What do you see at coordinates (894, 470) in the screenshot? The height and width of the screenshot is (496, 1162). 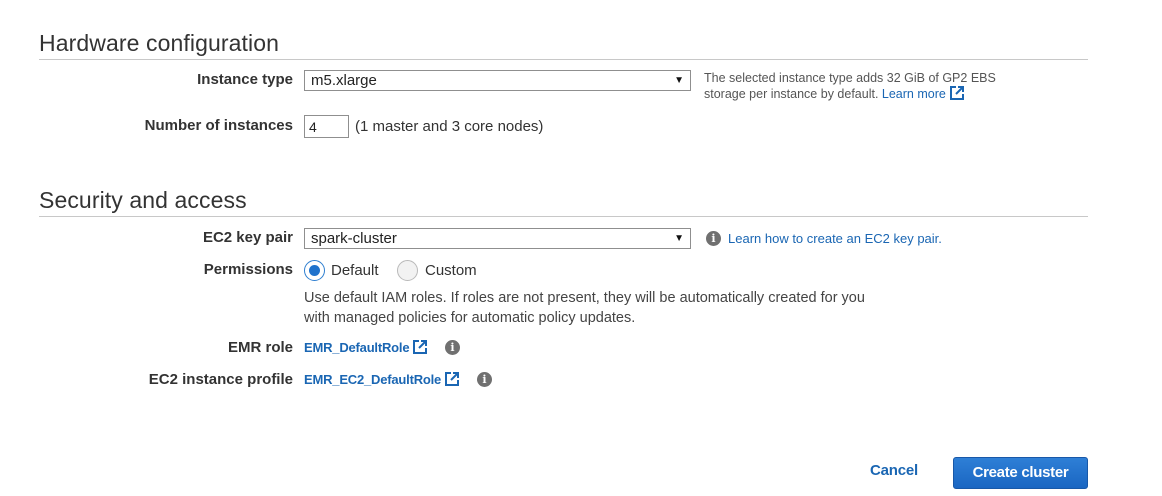 I see `cancel-button: Cancel` at bounding box center [894, 470].